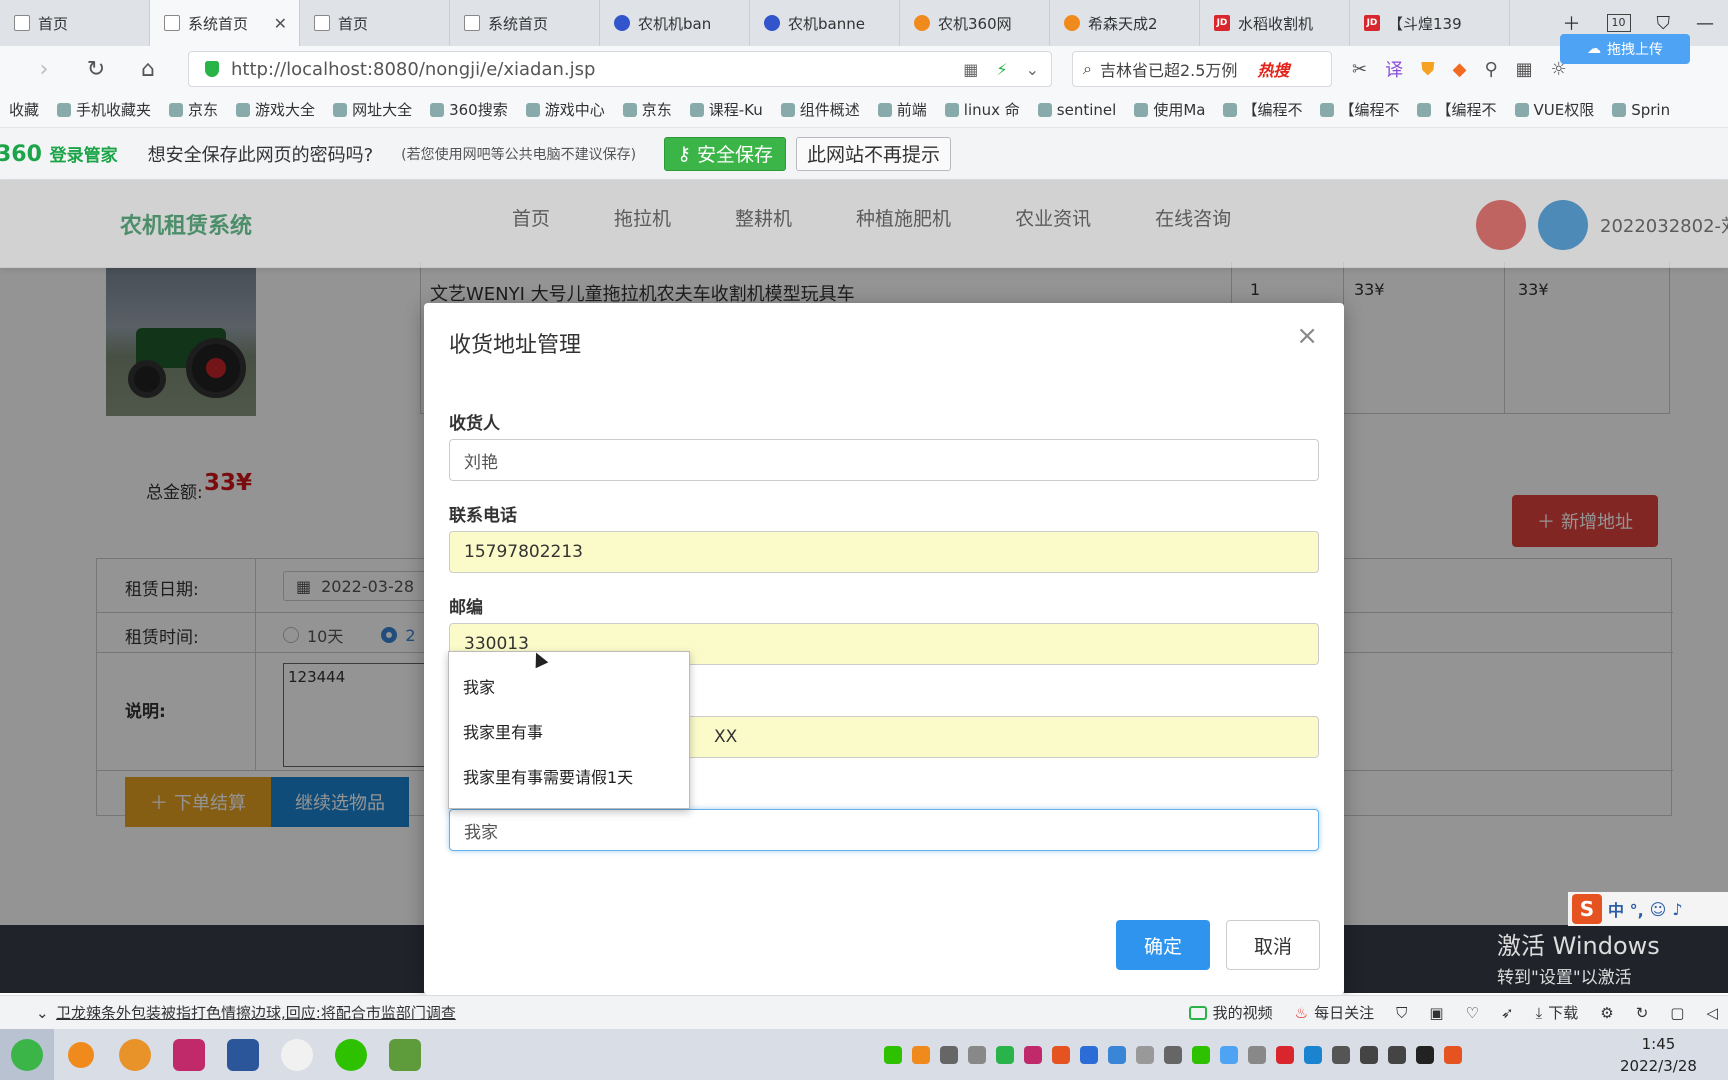  Describe the element at coordinates (1275, 23) in the screenshot. I see `browser-tab: JD 水稻收割机` at that location.